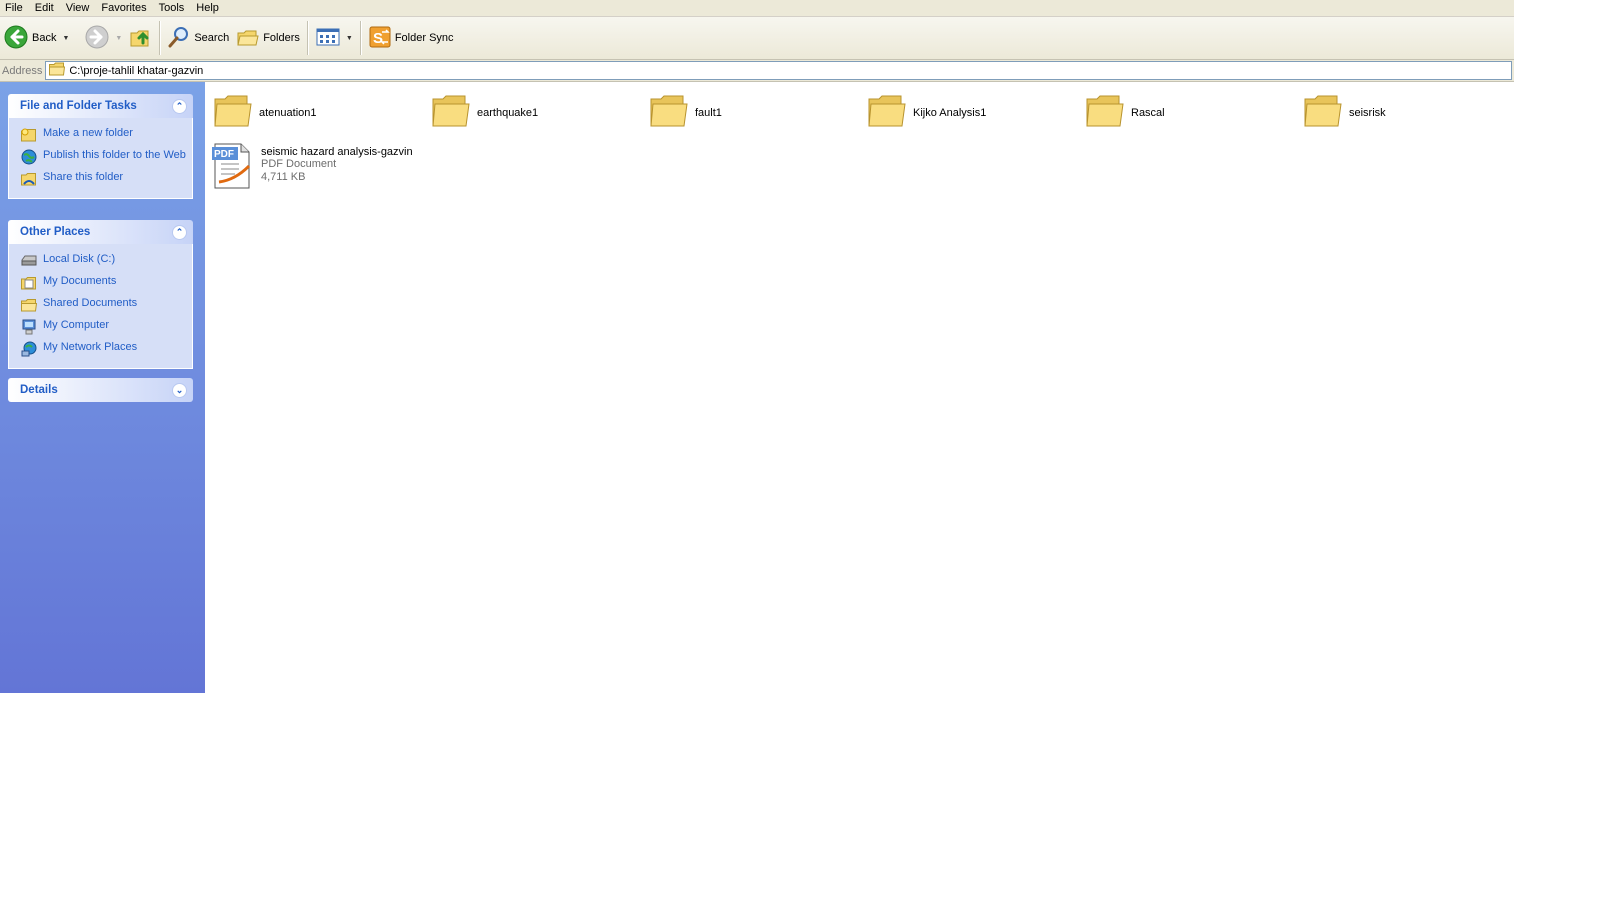 This screenshot has width=1600, height=900. Describe the element at coordinates (29, 179) in the screenshot. I see `share-folder-icon` at that location.